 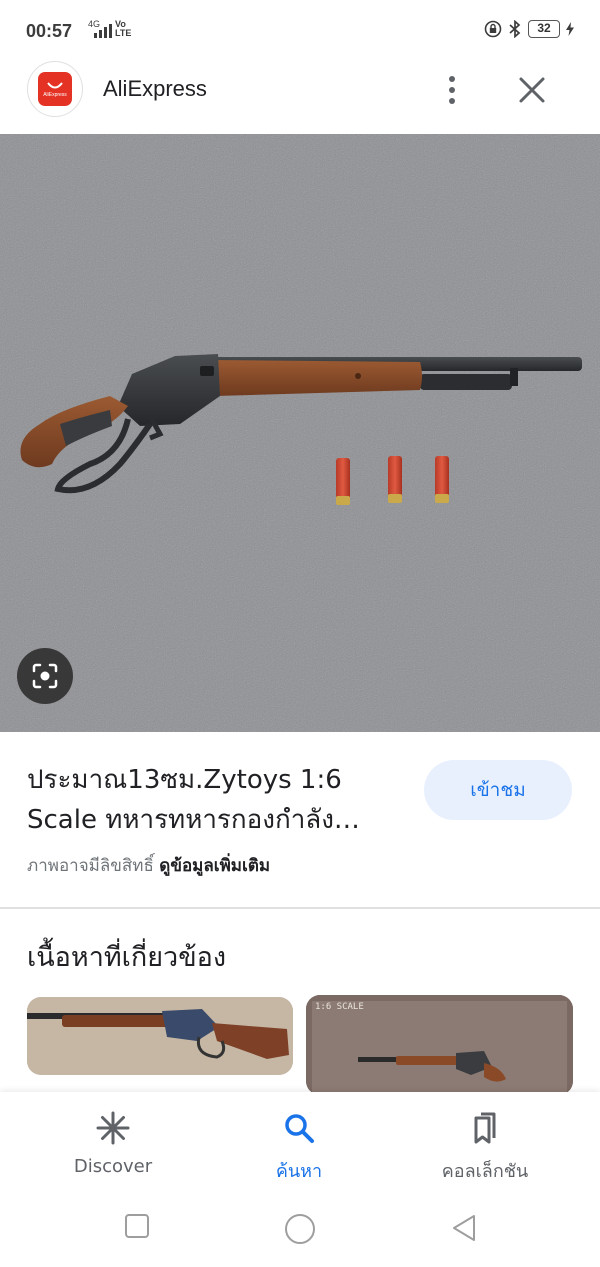 I want to click on app-logo: AliExpress, so click(x=55, y=89).